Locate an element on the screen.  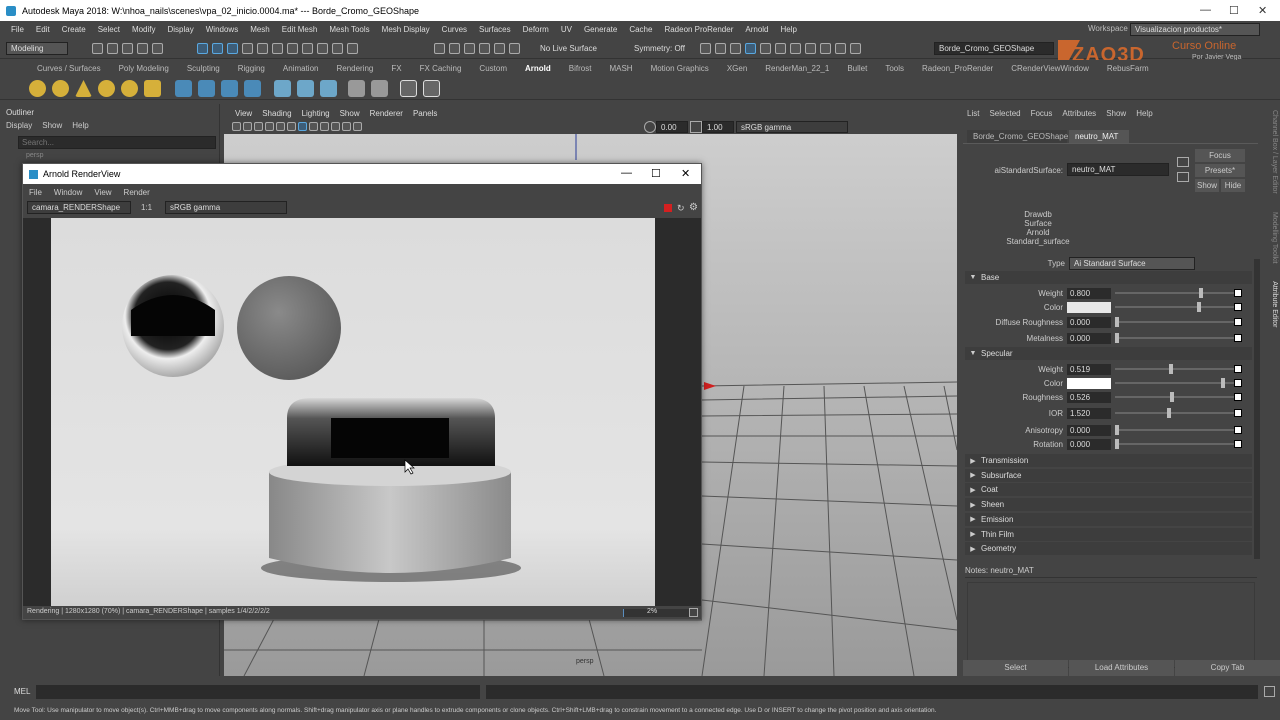
specular-color-swatch is located at coordinates (1089, 383).